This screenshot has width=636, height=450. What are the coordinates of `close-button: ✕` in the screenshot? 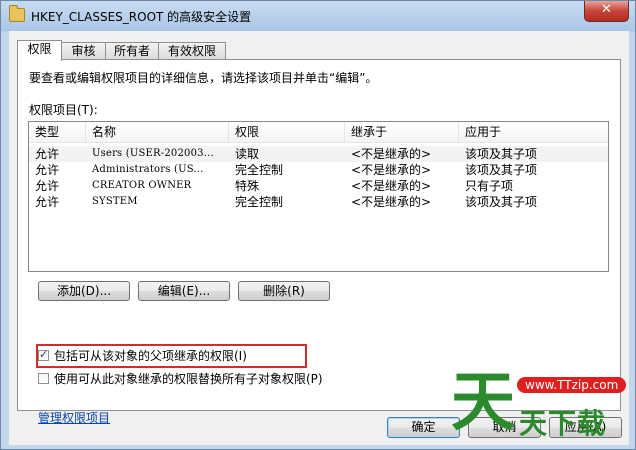 It's located at (606, 11).